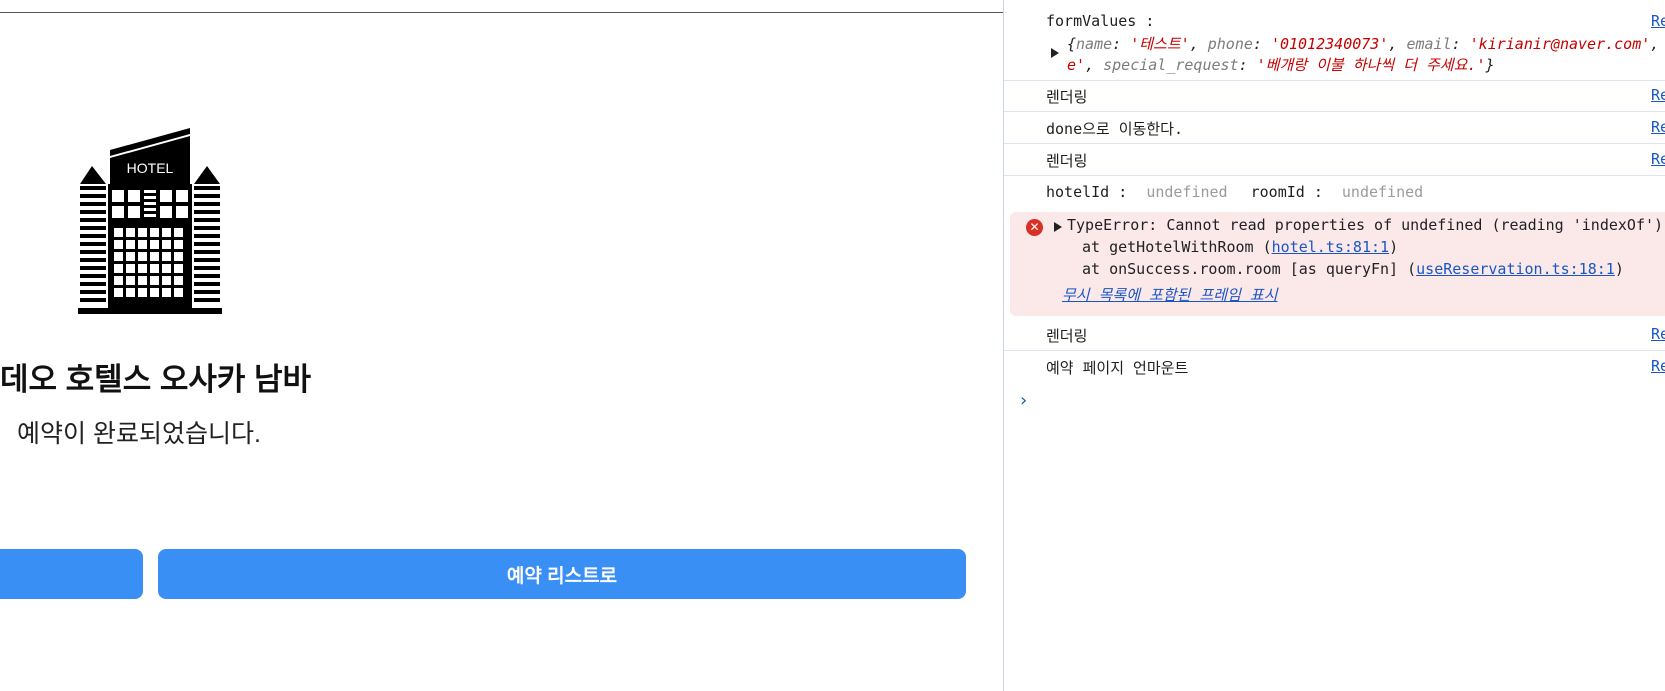 This screenshot has height=691, width=1665. What do you see at coordinates (1286, 192) in the screenshot?
I see `room-id-label: roomId :` at bounding box center [1286, 192].